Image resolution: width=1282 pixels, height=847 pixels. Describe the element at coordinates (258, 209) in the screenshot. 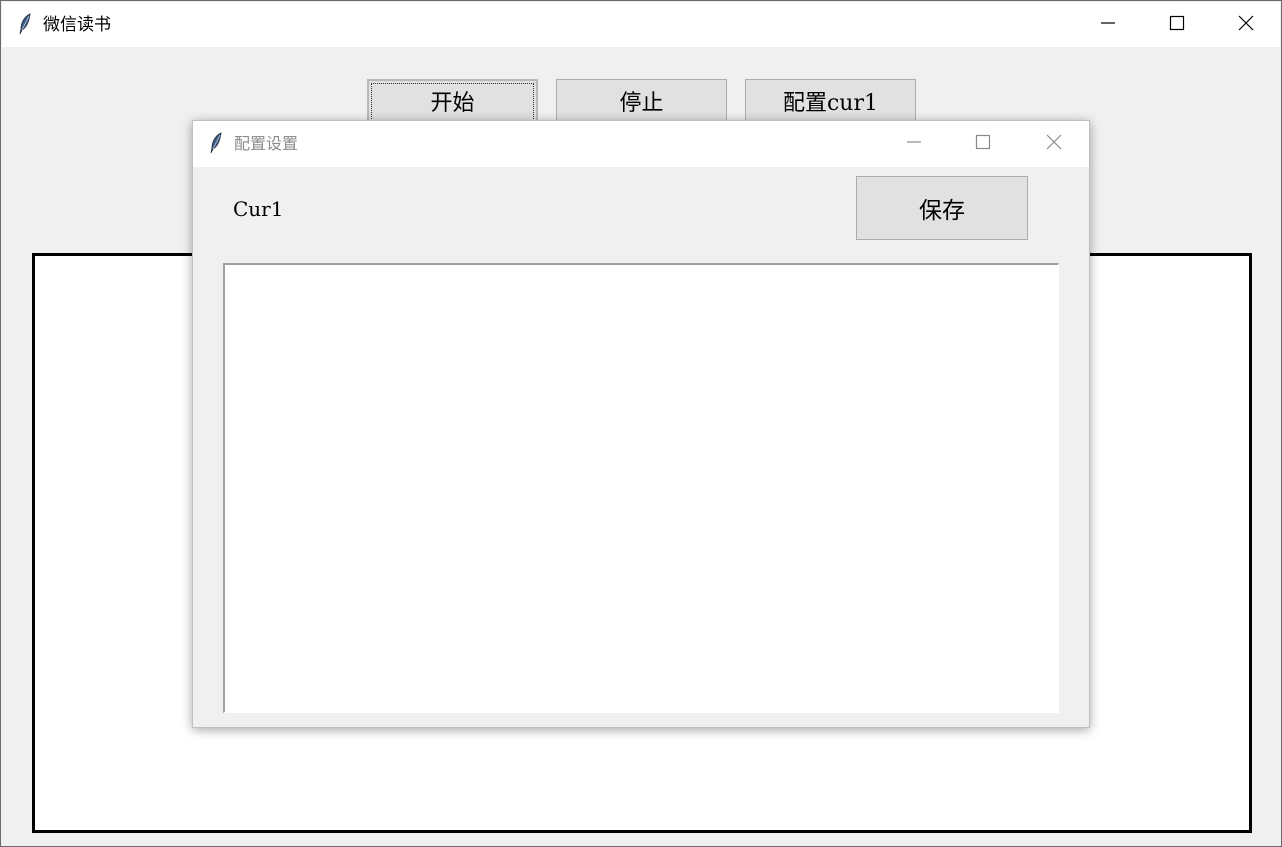

I see `cur1-label: Cur1` at that location.